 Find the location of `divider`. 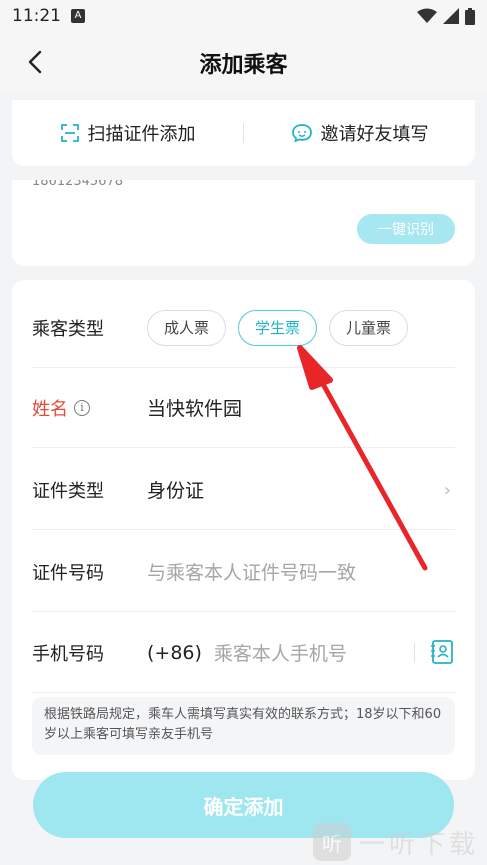

divider is located at coordinates (414, 653).